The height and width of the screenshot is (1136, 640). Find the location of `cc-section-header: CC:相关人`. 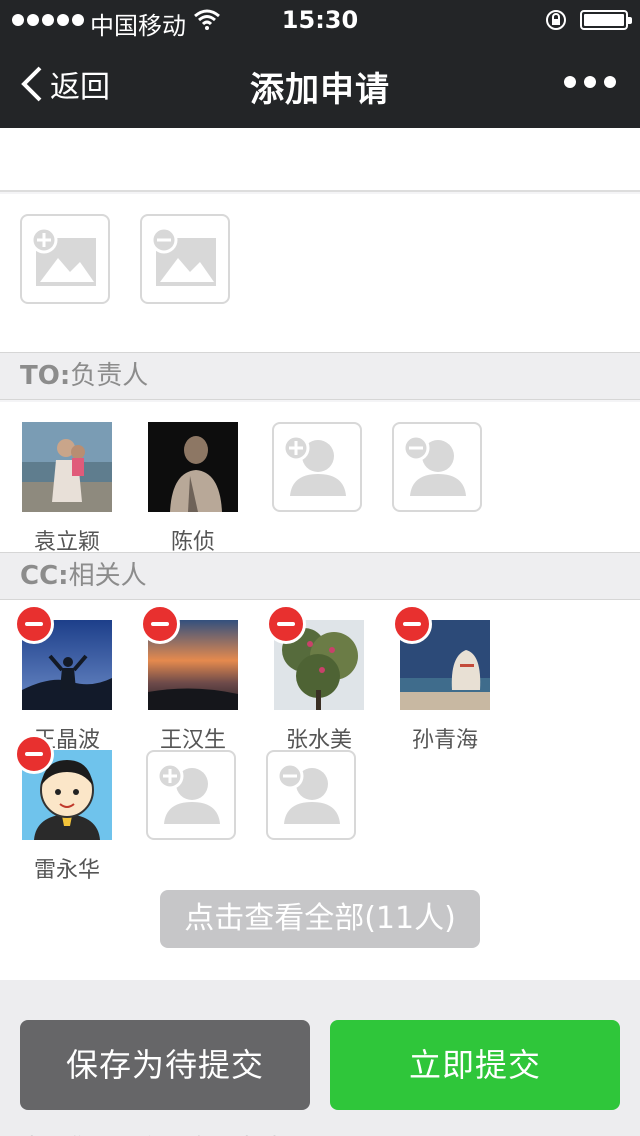

cc-section-header: CC:相关人 is located at coordinates (320, 576).